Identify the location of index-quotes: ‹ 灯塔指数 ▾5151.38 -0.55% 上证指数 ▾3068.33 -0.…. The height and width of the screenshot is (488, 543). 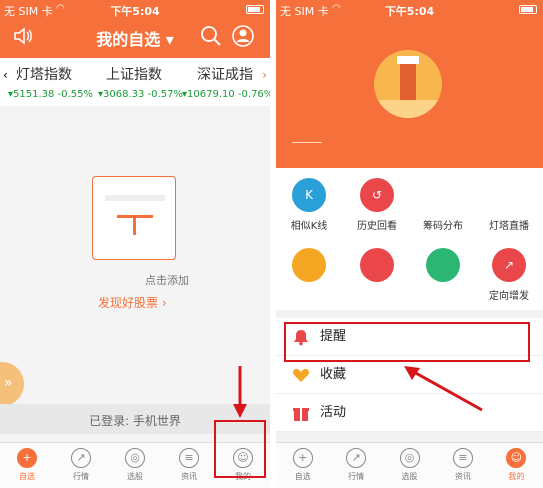
(135, 82).